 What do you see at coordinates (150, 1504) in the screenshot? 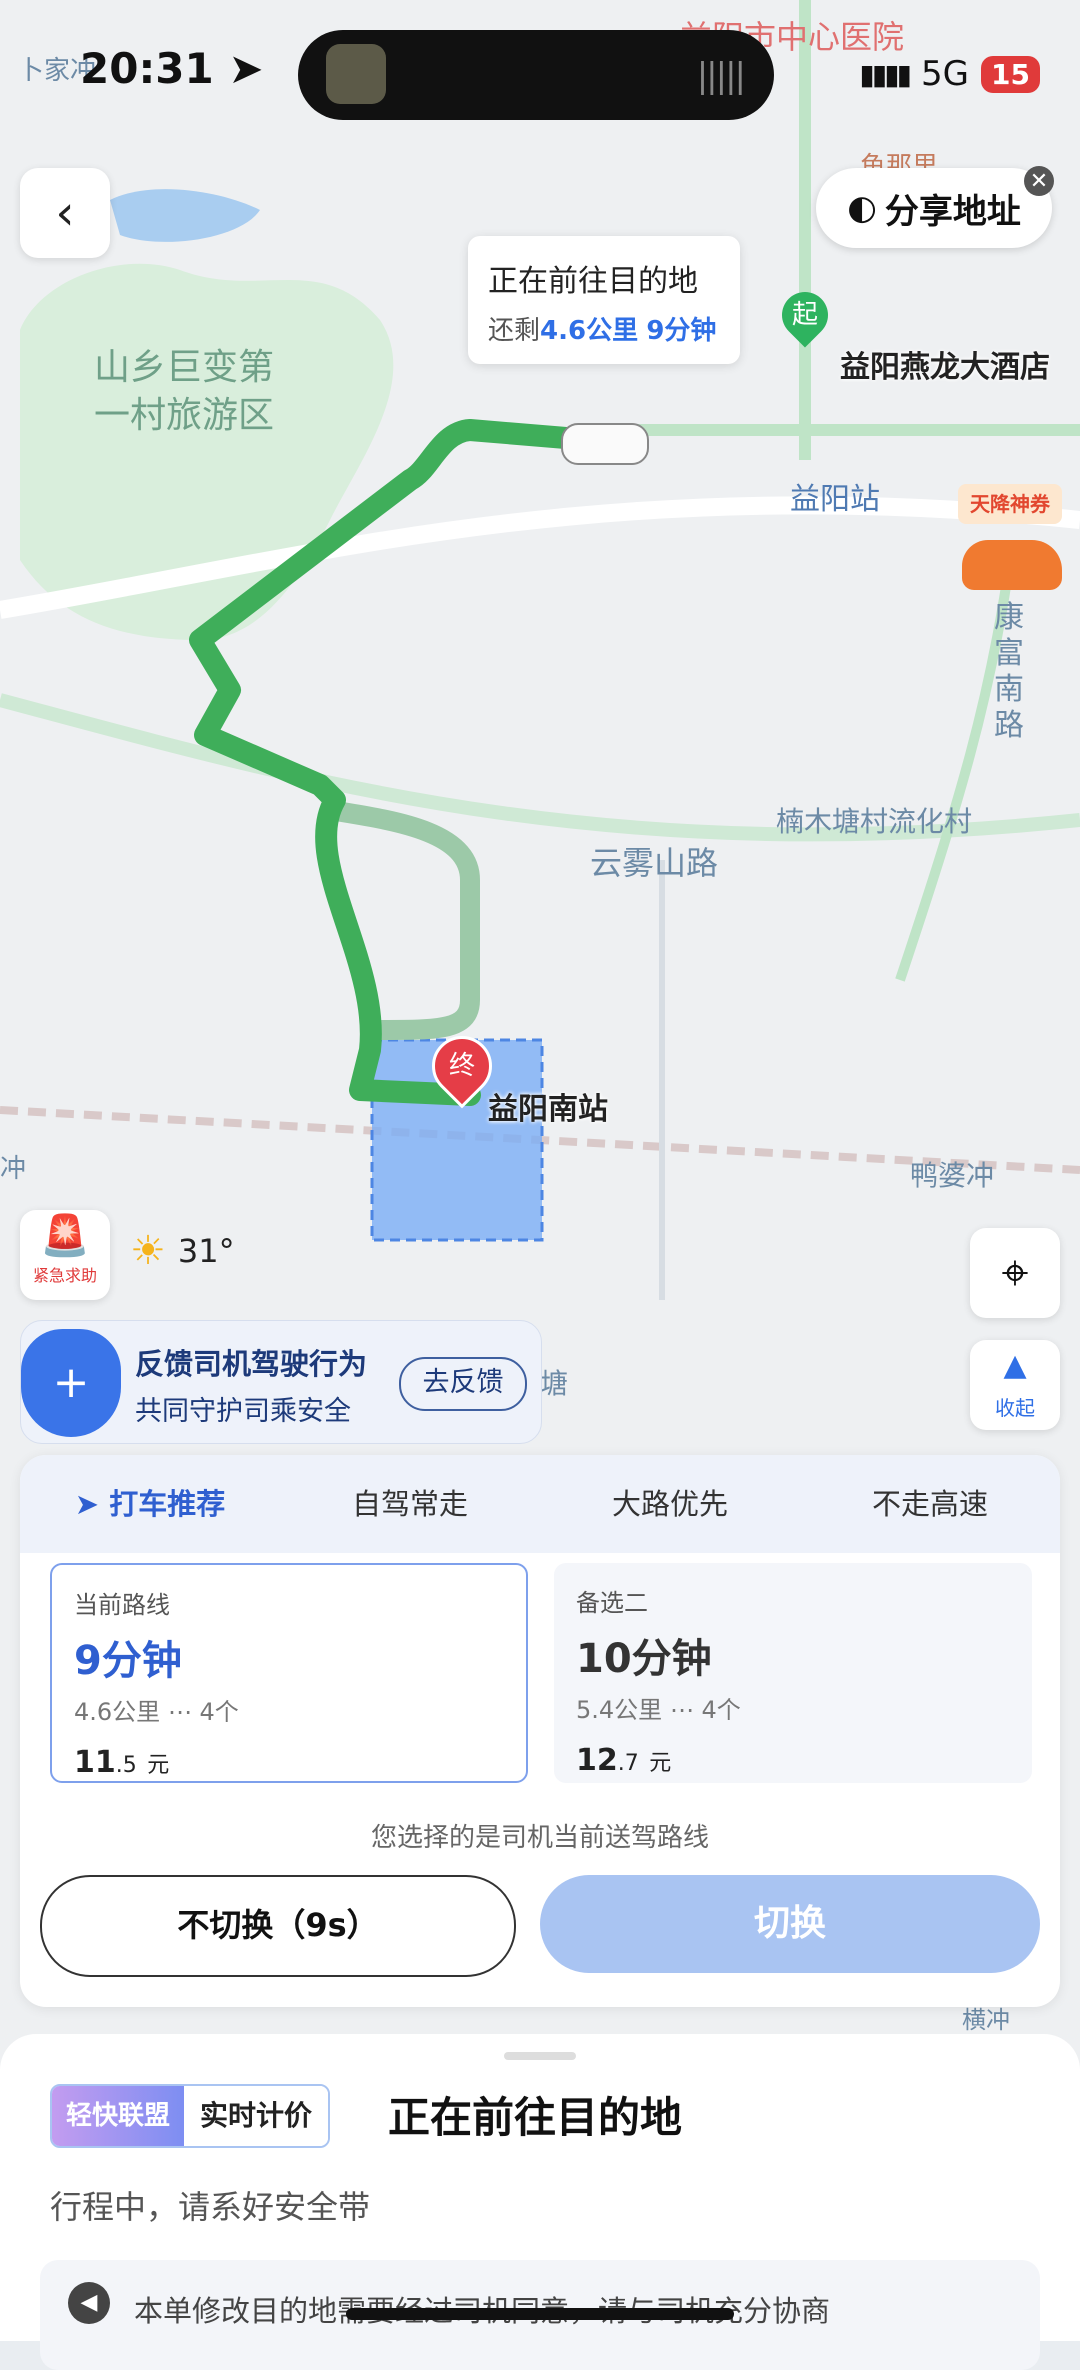
I see `tab-taxi-recommend: ➤ 打车推荐` at bounding box center [150, 1504].